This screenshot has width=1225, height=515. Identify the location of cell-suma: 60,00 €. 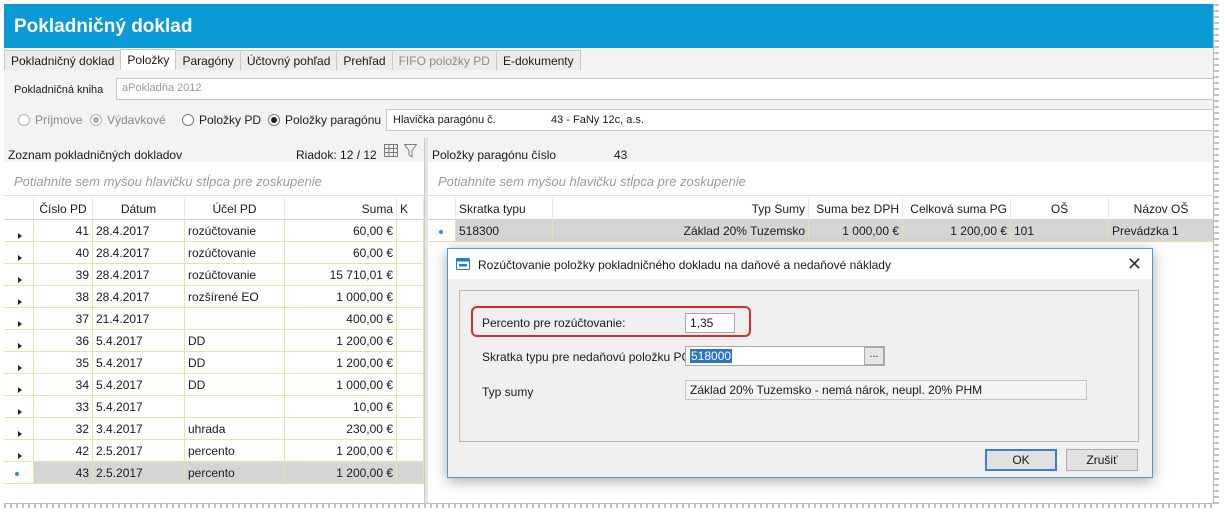
(341, 253).